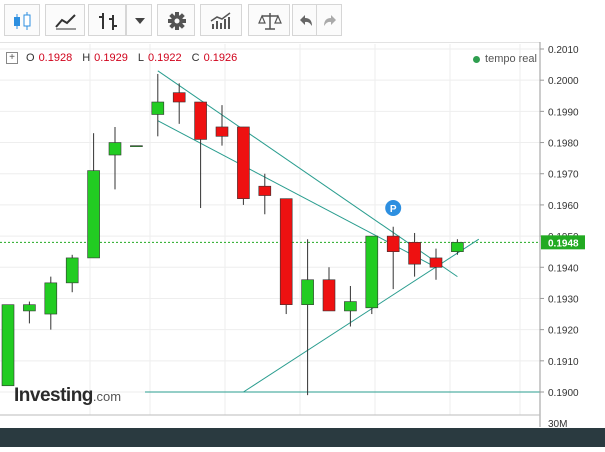 The width and height of the screenshot is (605, 452). I want to click on compare-button, so click(269, 20).